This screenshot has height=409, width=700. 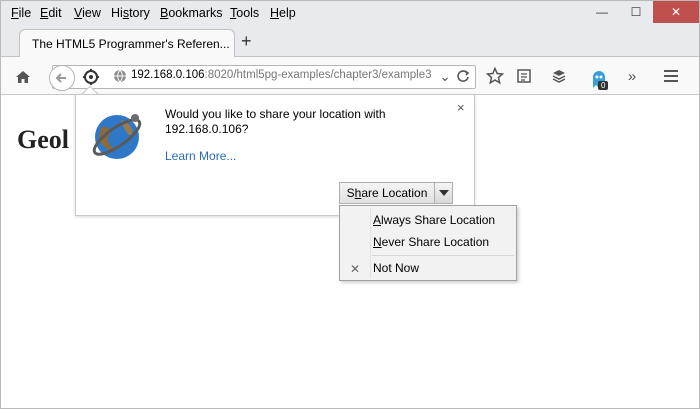 What do you see at coordinates (632, 76) in the screenshot?
I see `overflow-chevron-icon: »` at bounding box center [632, 76].